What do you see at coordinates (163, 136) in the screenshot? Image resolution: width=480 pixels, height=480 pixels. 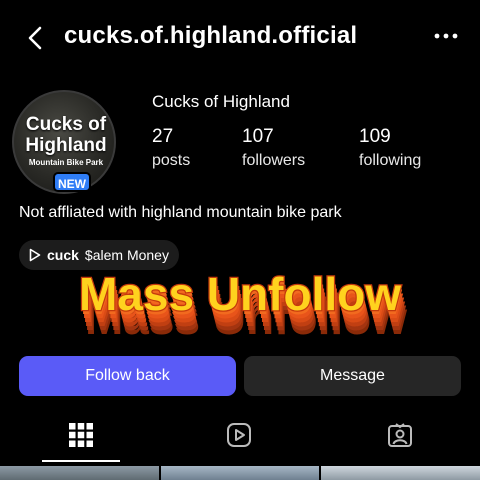 I see `posts-count: 27` at bounding box center [163, 136].